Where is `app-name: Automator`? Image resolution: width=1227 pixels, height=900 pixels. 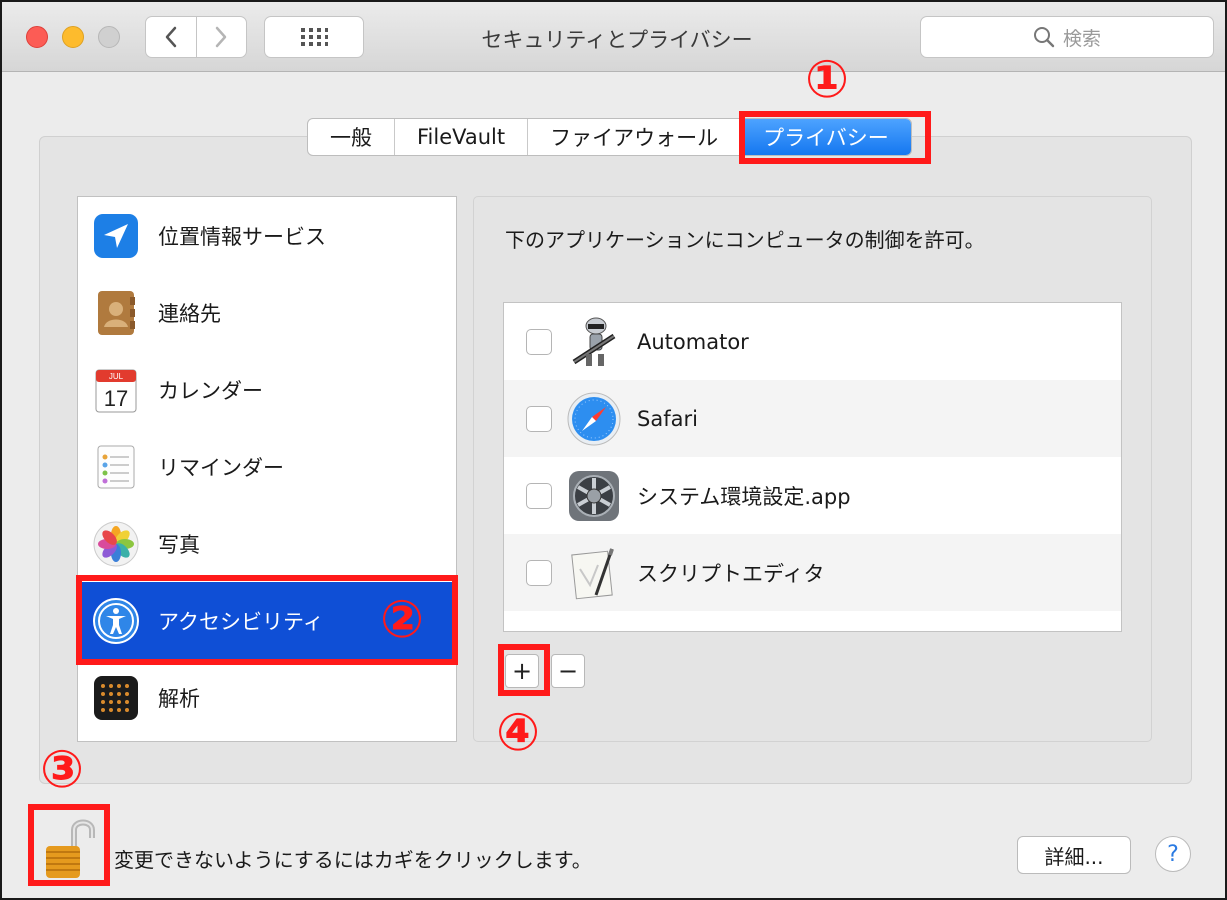 app-name: Automator is located at coordinates (693, 341).